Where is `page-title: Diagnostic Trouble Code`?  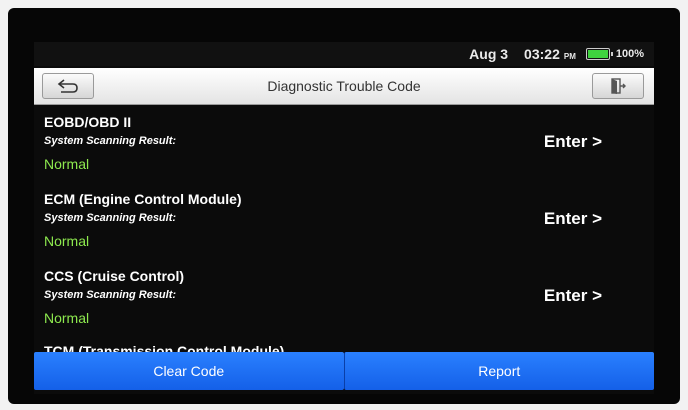
page-title: Diagnostic Trouble Code is located at coordinates (344, 86).